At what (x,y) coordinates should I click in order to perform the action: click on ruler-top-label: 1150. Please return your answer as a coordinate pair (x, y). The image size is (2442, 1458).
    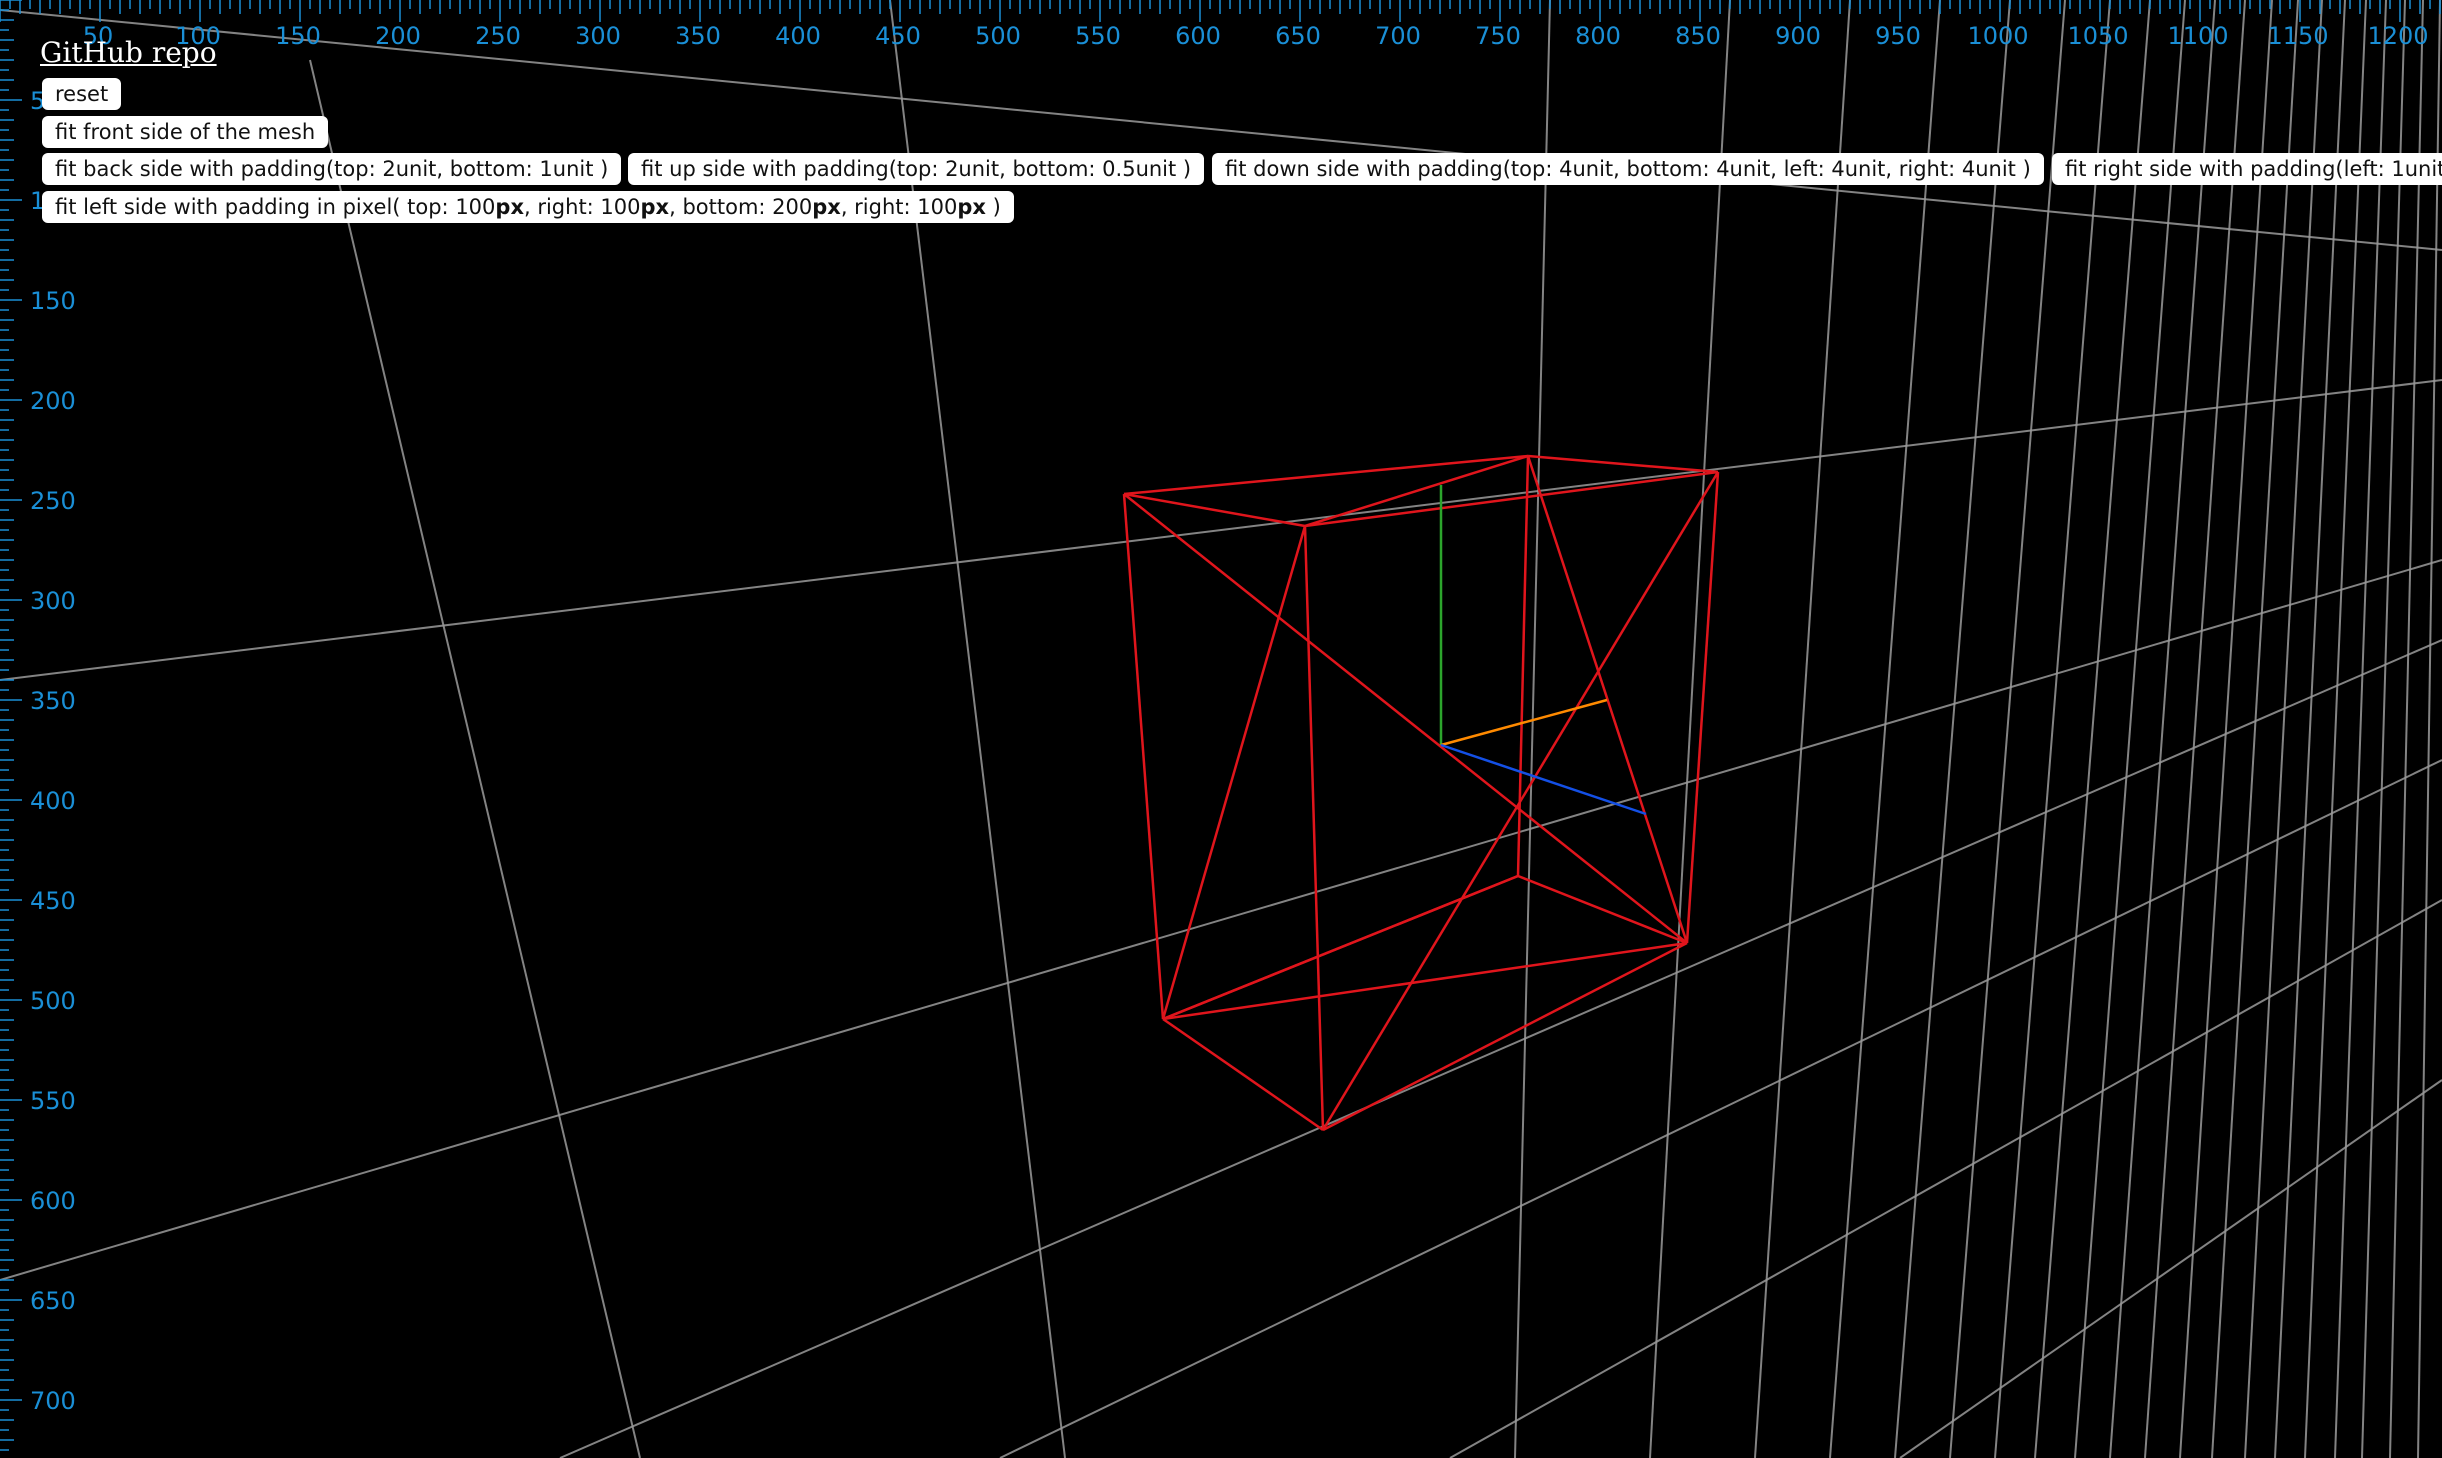
    Looking at the image, I should click on (2297, 36).